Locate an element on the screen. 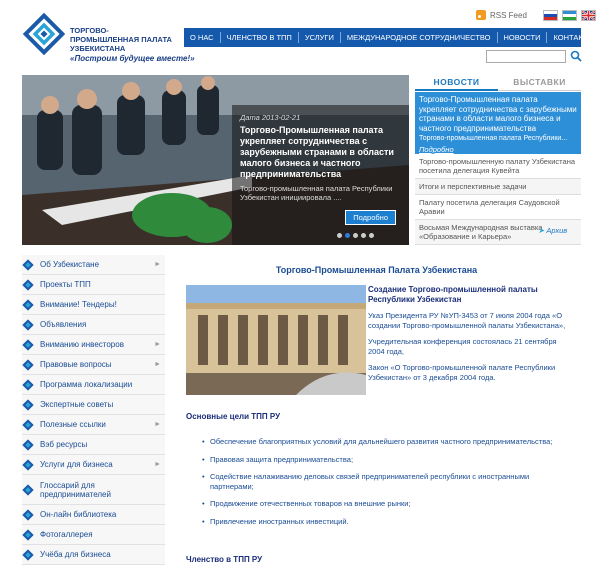 The width and height of the screenshot is (600, 570). sidebar-item-business-services: Услуги для бизнеса ► is located at coordinates (93, 465).